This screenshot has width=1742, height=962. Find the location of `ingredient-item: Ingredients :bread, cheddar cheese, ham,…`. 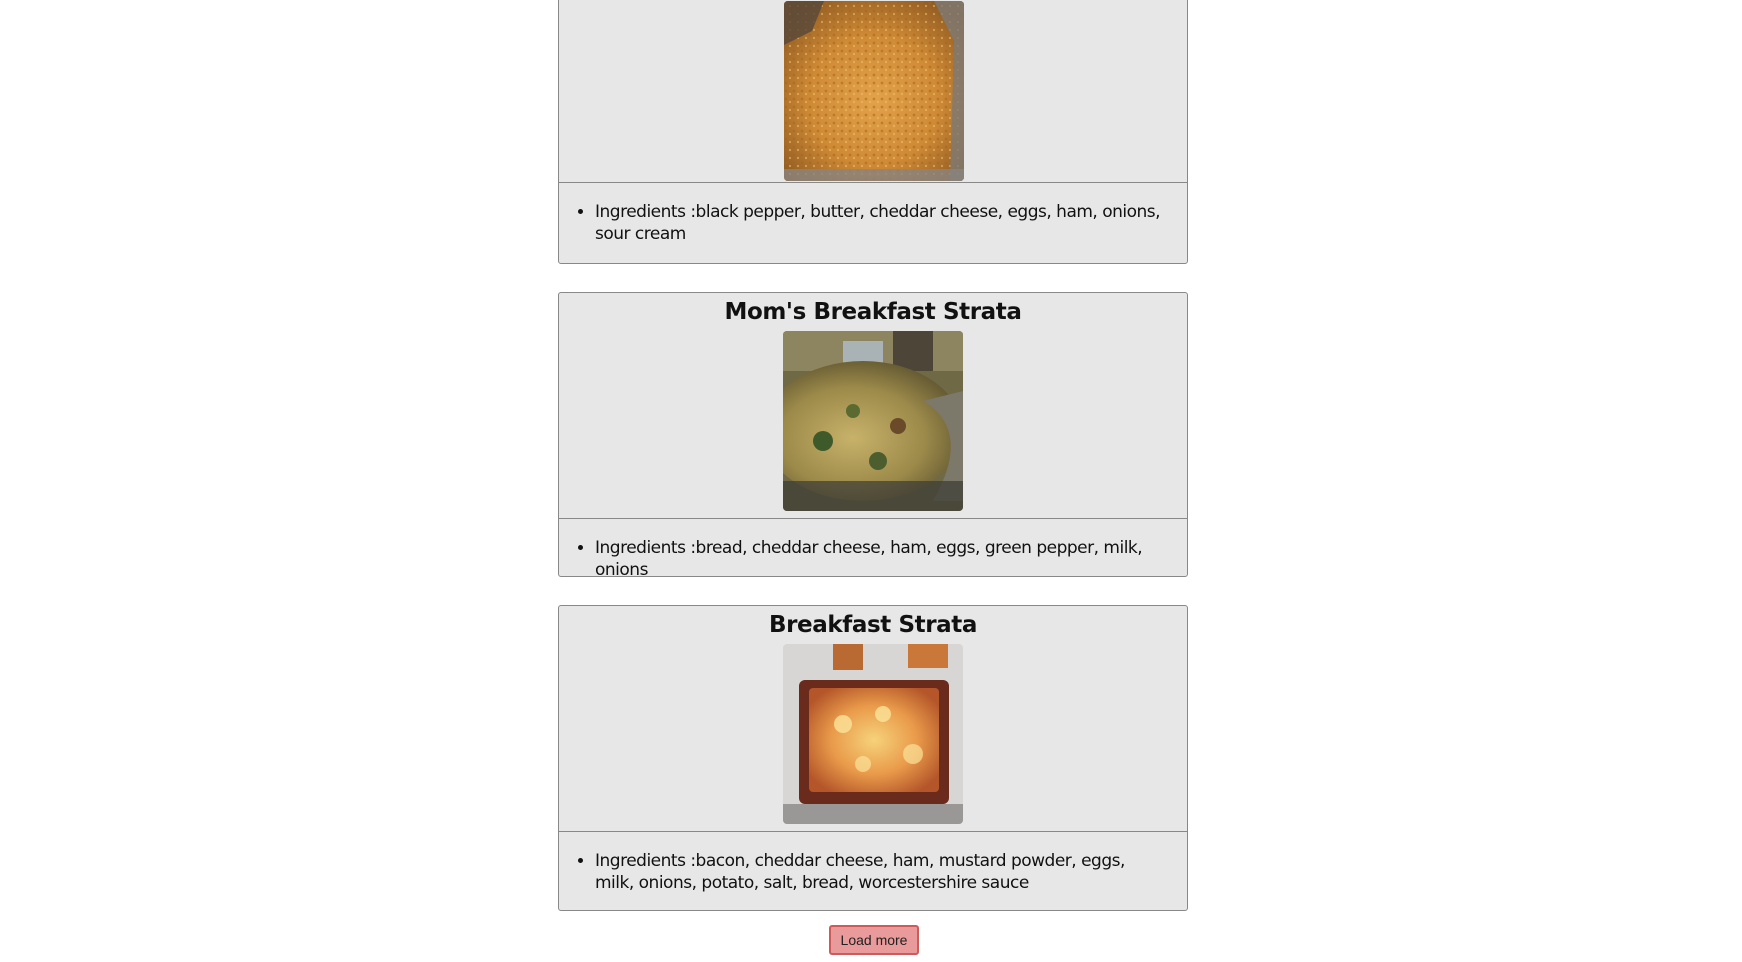

ingredient-item: Ingredients :bread, cheddar cheese, ham,… is located at coordinates (881, 559).